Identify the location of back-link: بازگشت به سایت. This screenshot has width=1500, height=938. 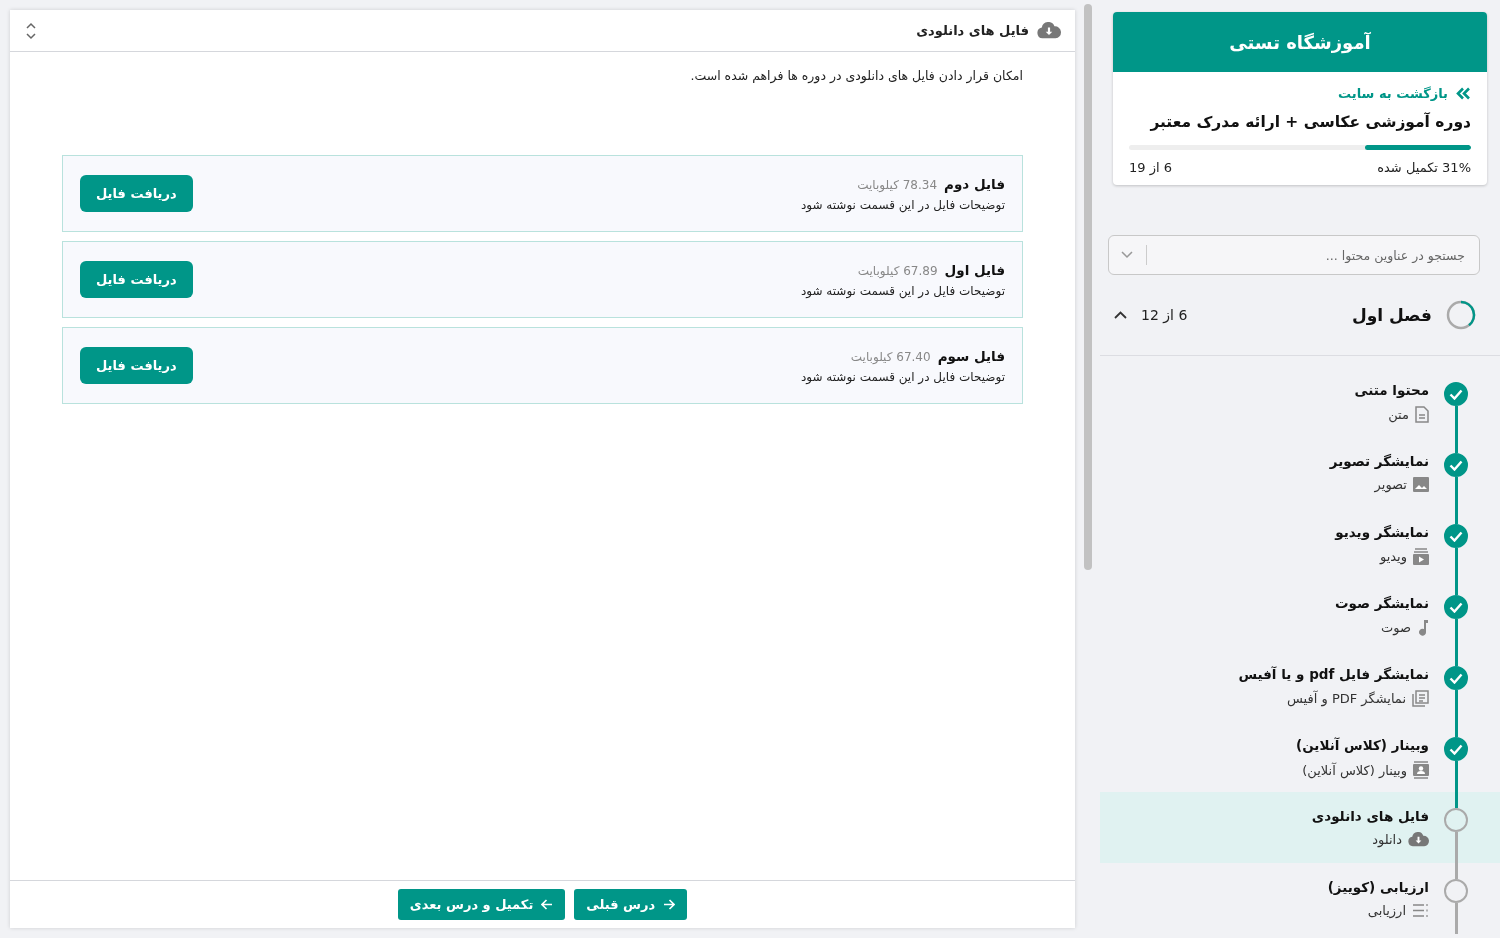
(1300, 93).